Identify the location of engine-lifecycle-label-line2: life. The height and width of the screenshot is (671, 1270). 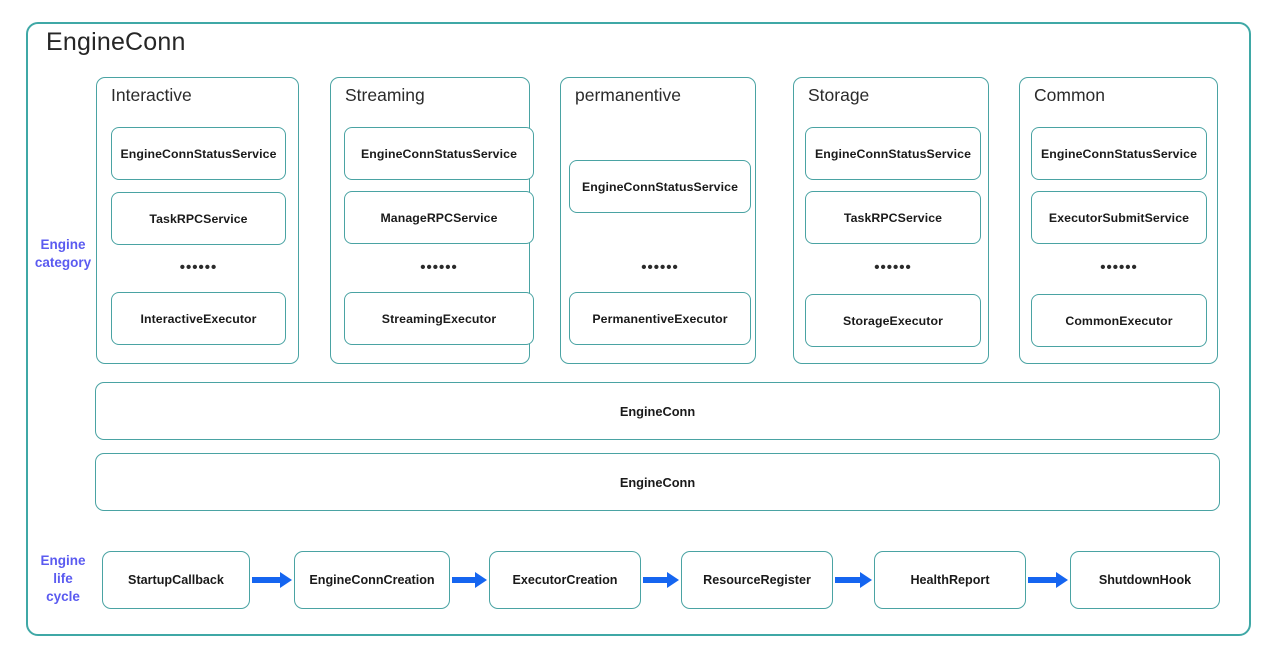
(63, 579).